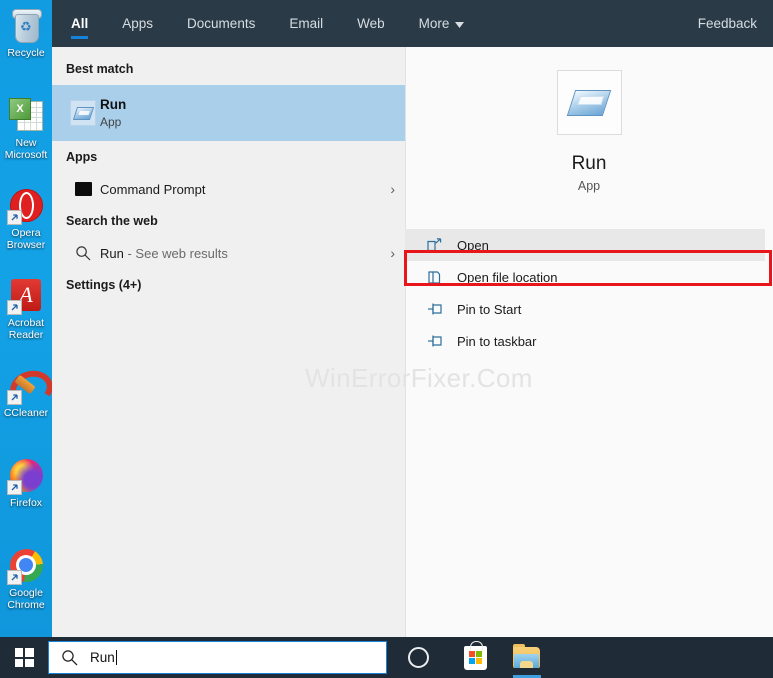  I want to click on microsoft-store-button, so click(475, 657).